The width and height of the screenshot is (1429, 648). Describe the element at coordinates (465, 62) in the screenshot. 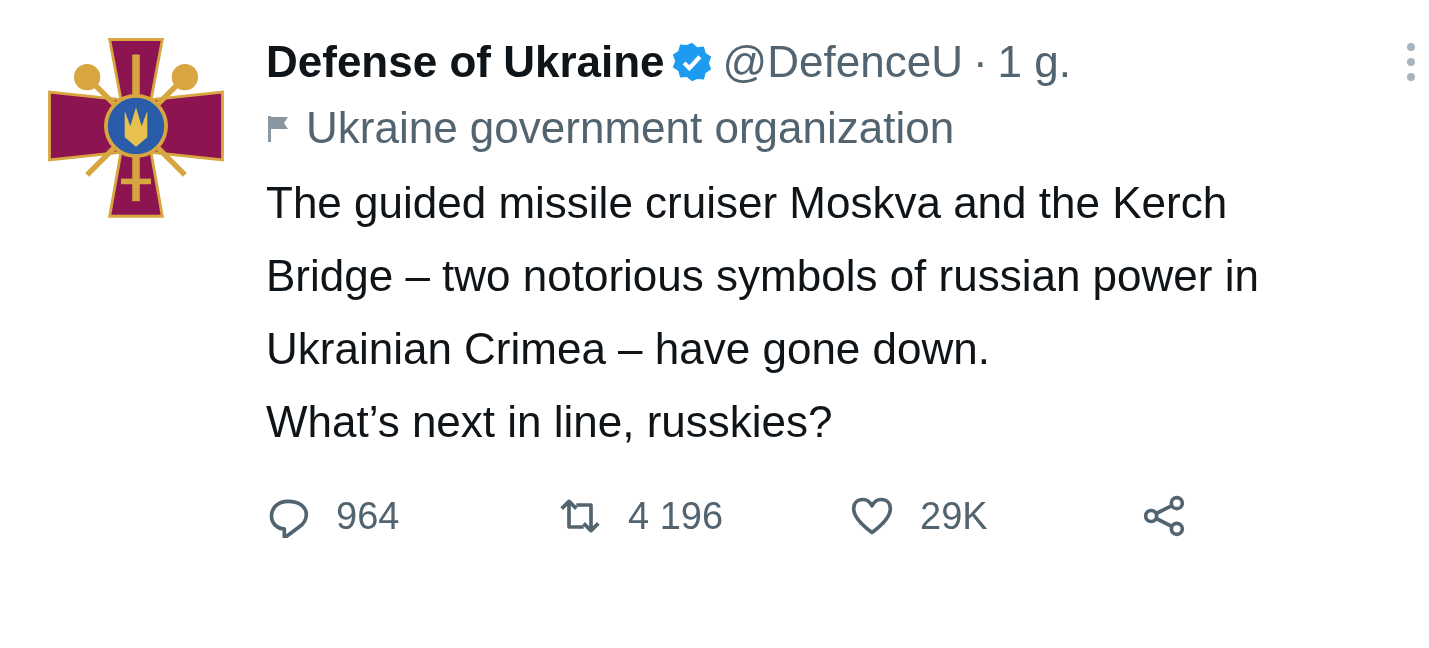

I see `author-name: Defense of Ukraine` at that location.